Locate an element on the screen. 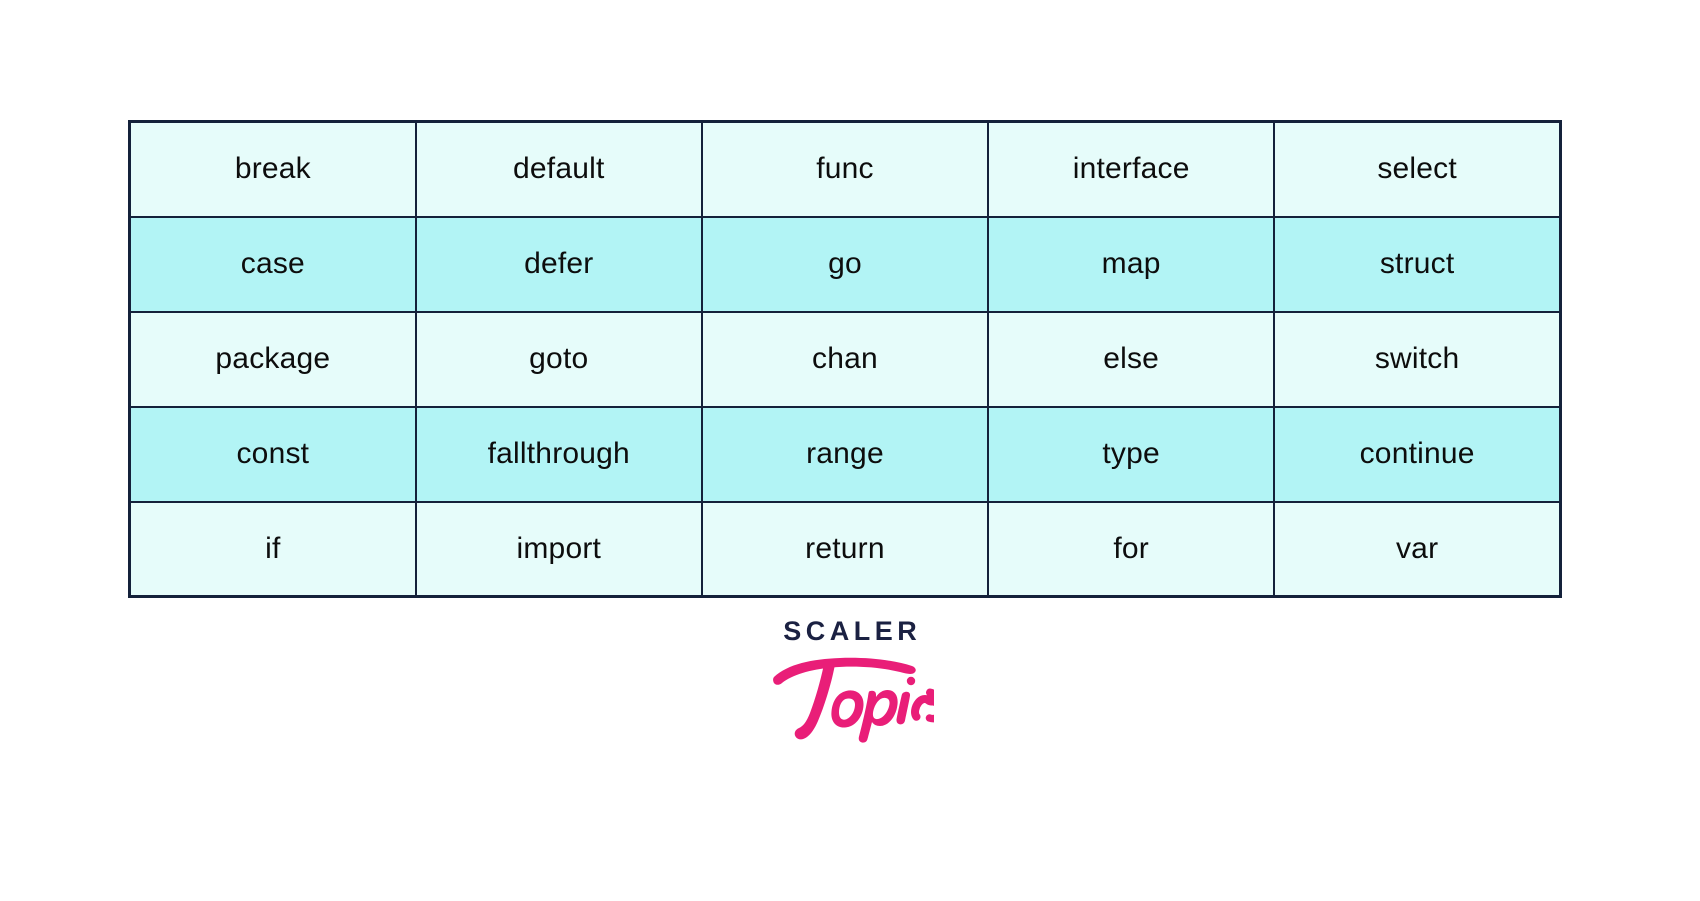 The width and height of the screenshot is (1700, 901). table-row: const fallthrough range type continue is located at coordinates (845, 454).